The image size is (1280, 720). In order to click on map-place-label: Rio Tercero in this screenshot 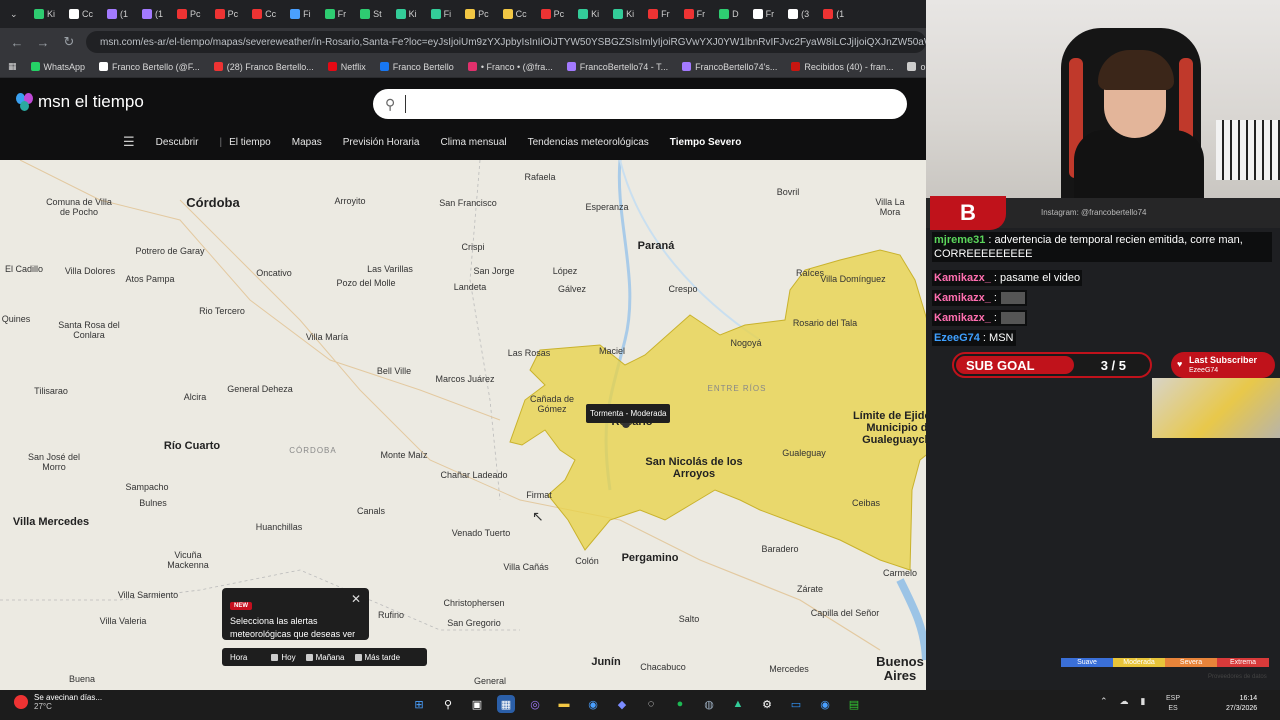, I will do `click(222, 311)`.